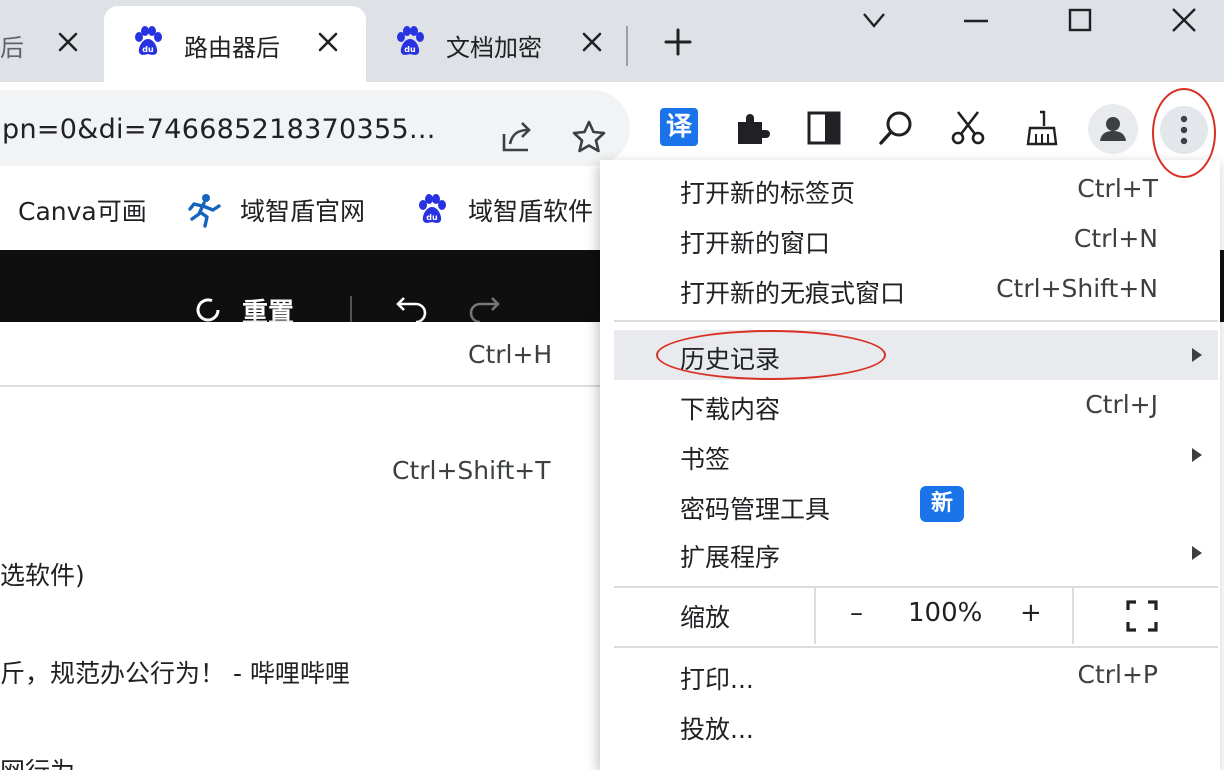  Describe the element at coordinates (916, 505) in the screenshot. I see `menu-item-password-manager: 密码管理工具 新` at that location.